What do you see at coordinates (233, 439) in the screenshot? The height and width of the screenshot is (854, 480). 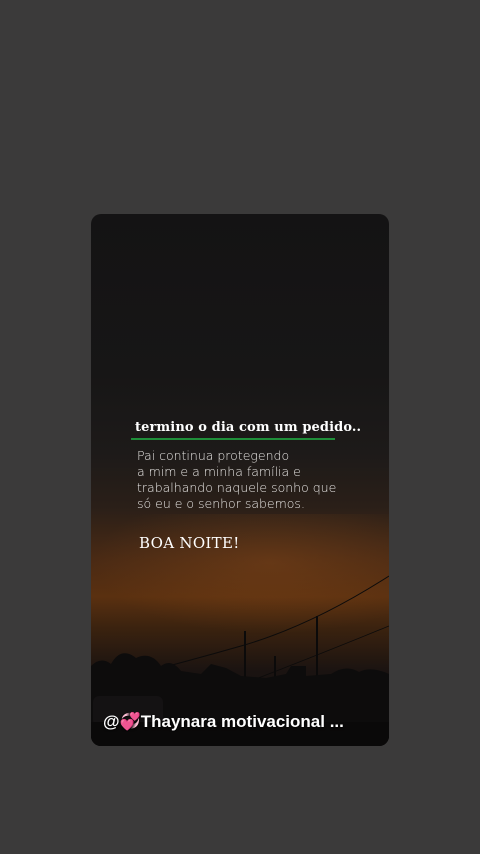 I see `title-underline` at bounding box center [233, 439].